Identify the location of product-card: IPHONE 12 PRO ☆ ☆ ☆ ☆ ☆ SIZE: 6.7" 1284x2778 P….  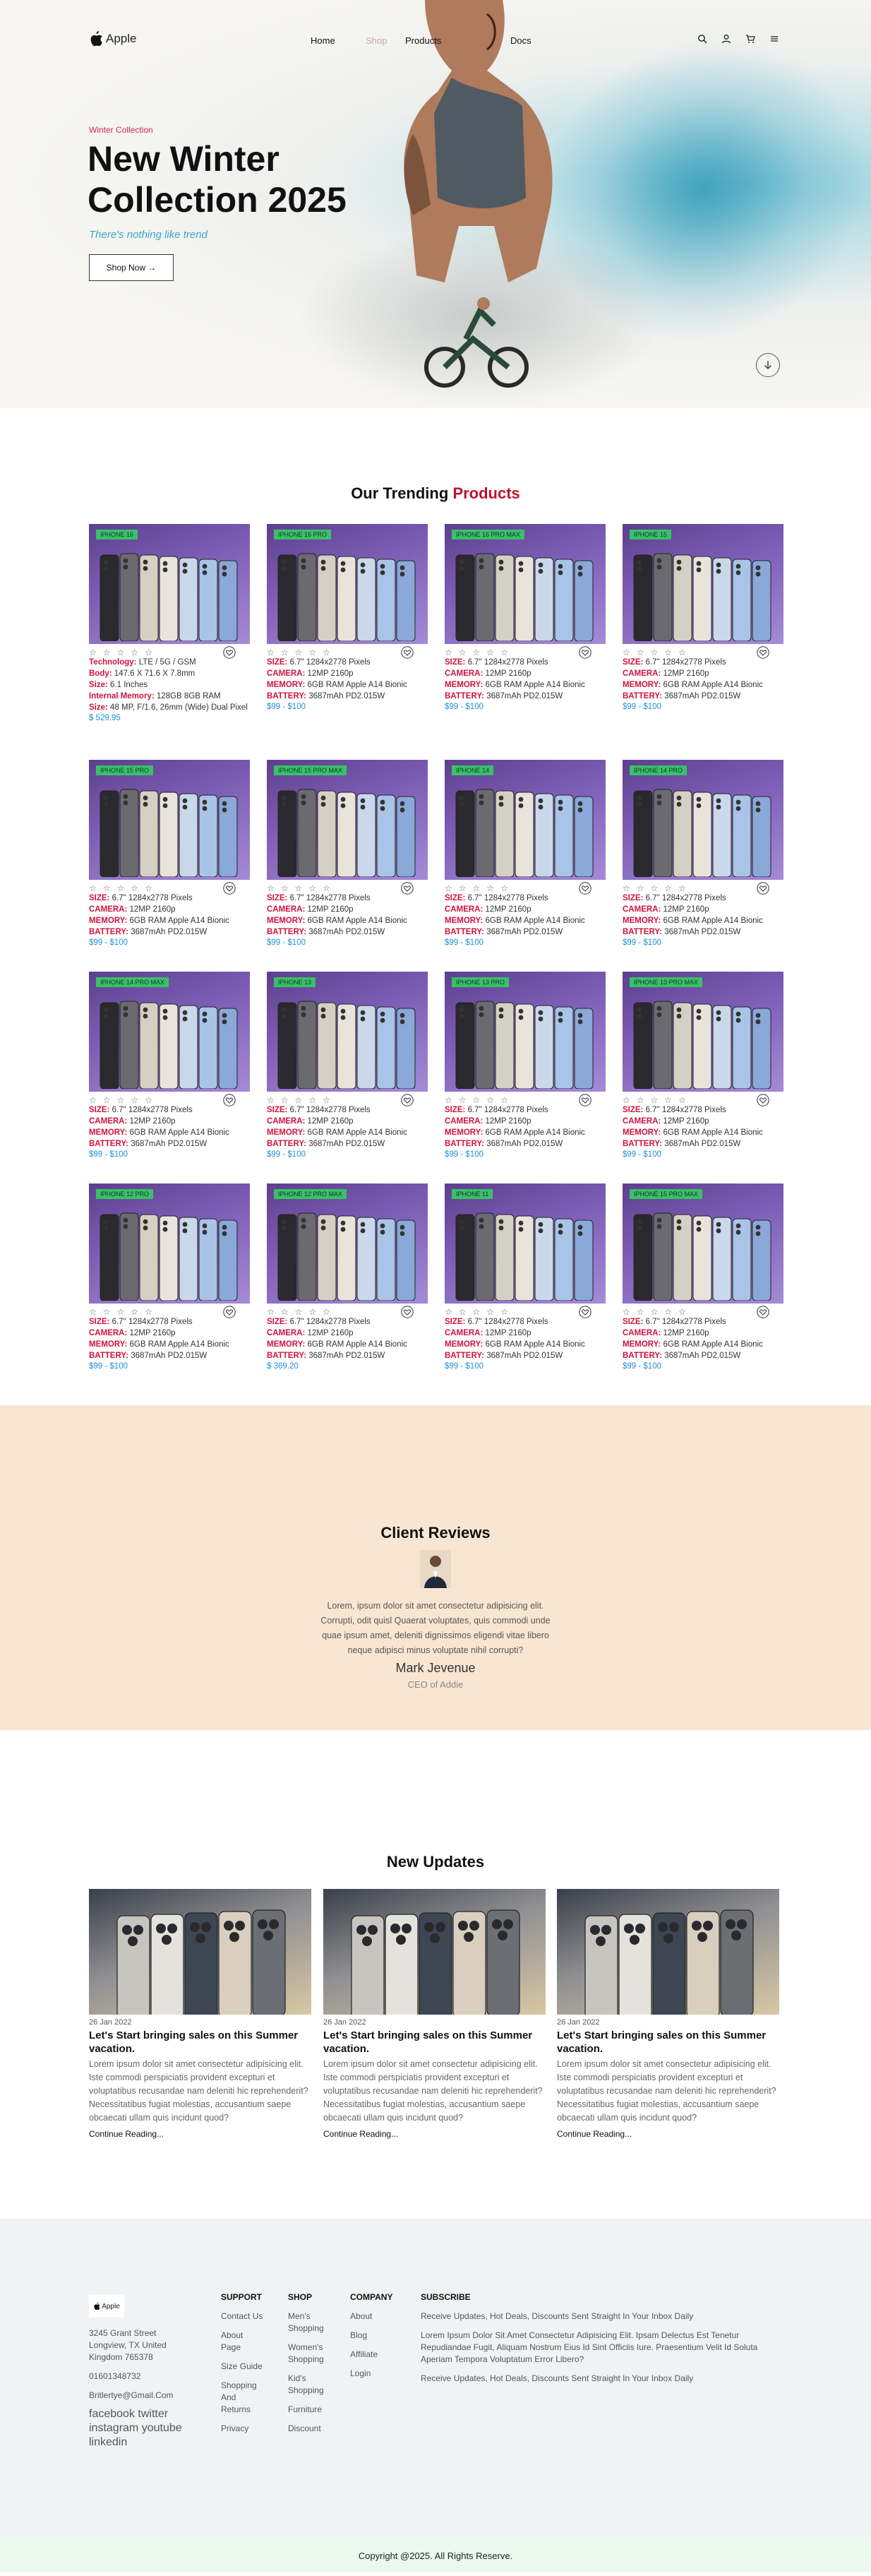
(169, 1277).